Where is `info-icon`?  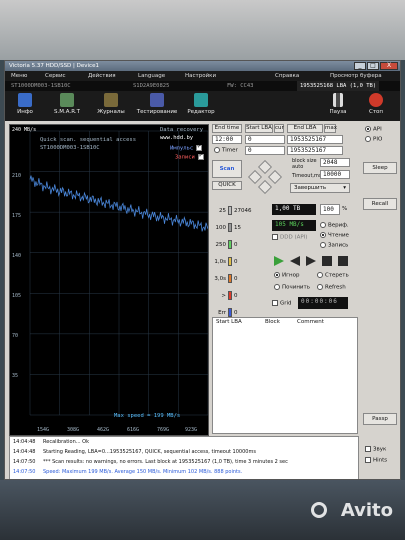
info-icon is located at coordinates (25, 100).